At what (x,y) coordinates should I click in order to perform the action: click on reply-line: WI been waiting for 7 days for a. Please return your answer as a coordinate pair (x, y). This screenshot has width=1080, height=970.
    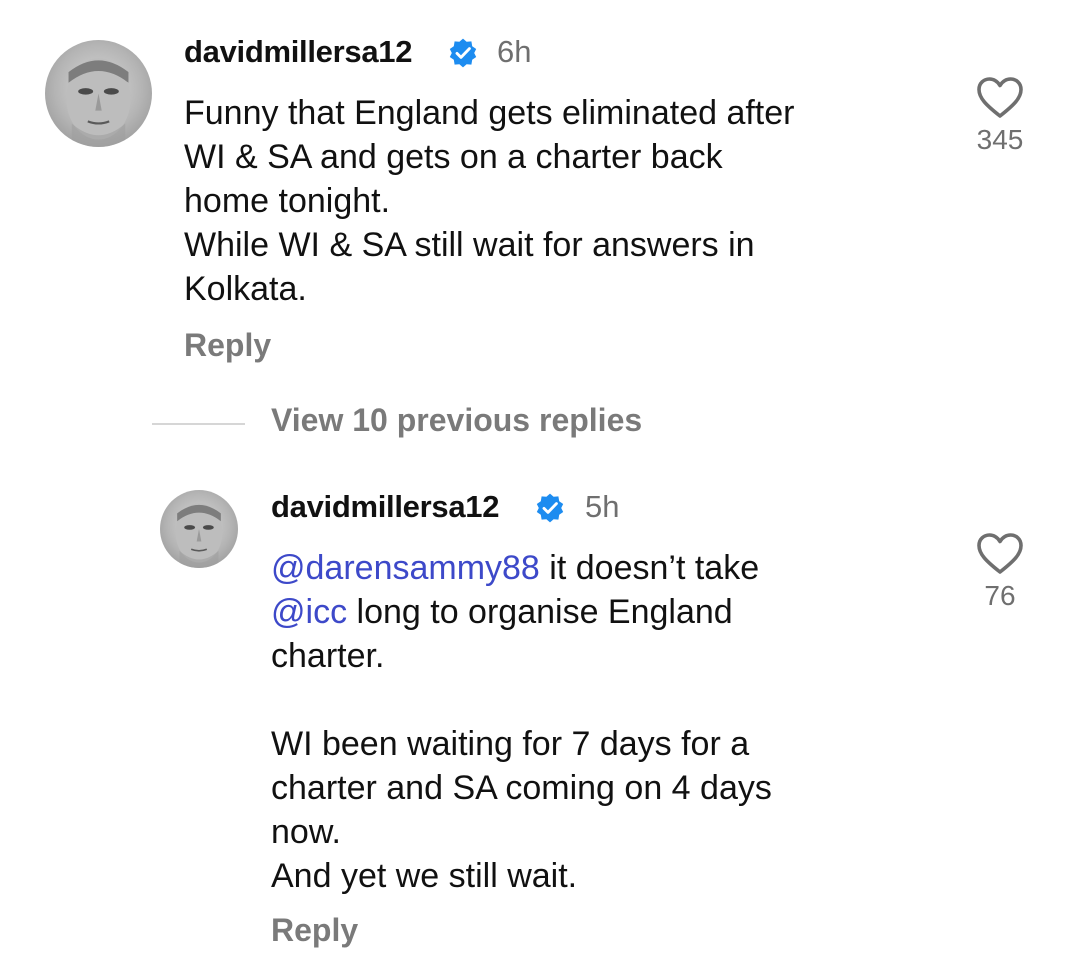
    Looking at the image, I should click on (510, 744).